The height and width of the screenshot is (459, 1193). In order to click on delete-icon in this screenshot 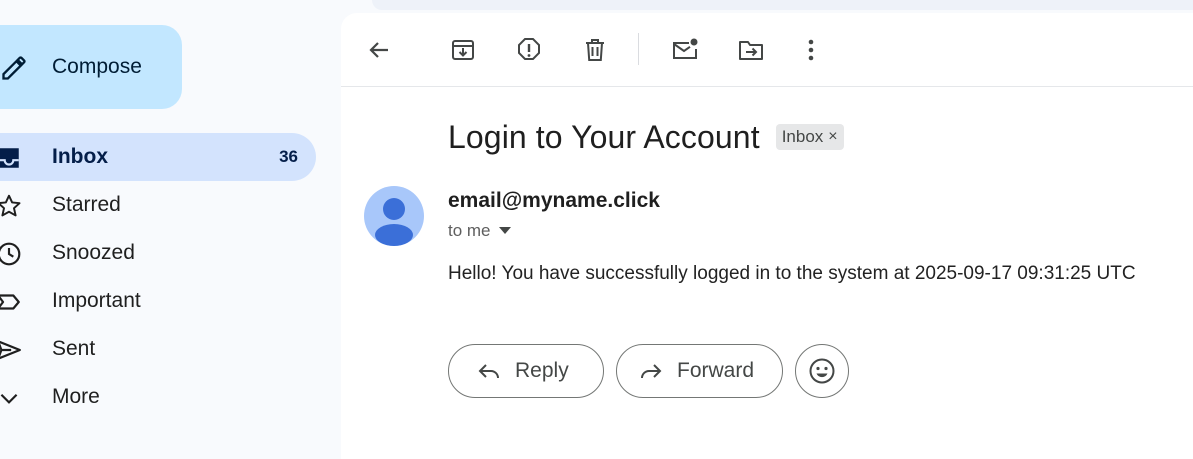, I will do `click(595, 50)`.